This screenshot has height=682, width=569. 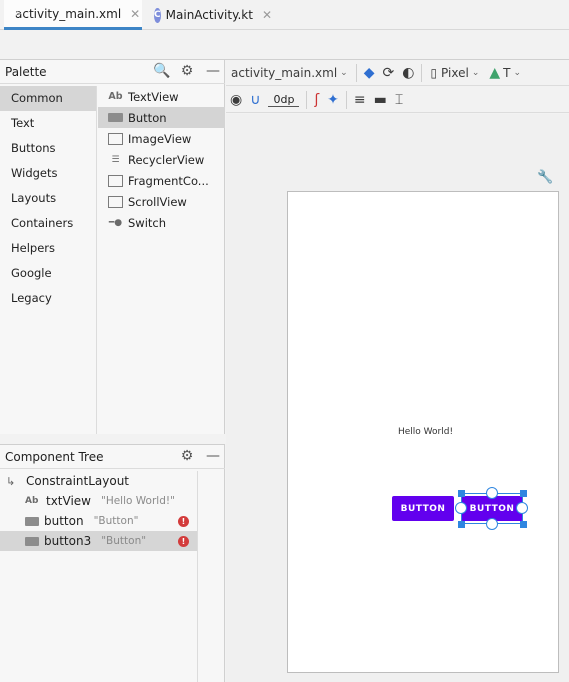 What do you see at coordinates (284, 100) in the screenshot?
I see `default-margin-field: 0dp` at bounding box center [284, 100].